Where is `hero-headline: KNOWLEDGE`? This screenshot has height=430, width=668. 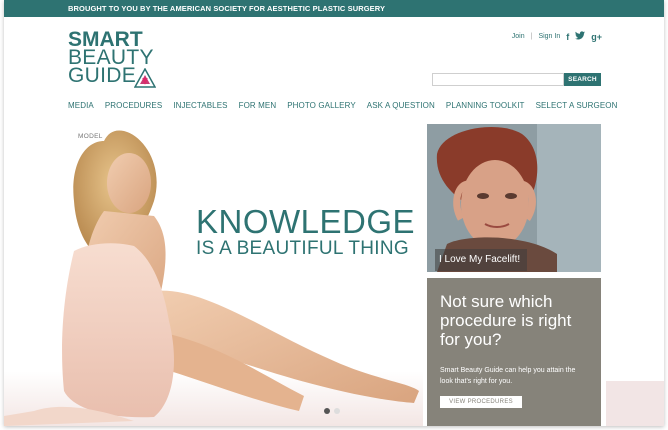 hero-headline: KNOWLEDGE is located at coordinates (306, 221).